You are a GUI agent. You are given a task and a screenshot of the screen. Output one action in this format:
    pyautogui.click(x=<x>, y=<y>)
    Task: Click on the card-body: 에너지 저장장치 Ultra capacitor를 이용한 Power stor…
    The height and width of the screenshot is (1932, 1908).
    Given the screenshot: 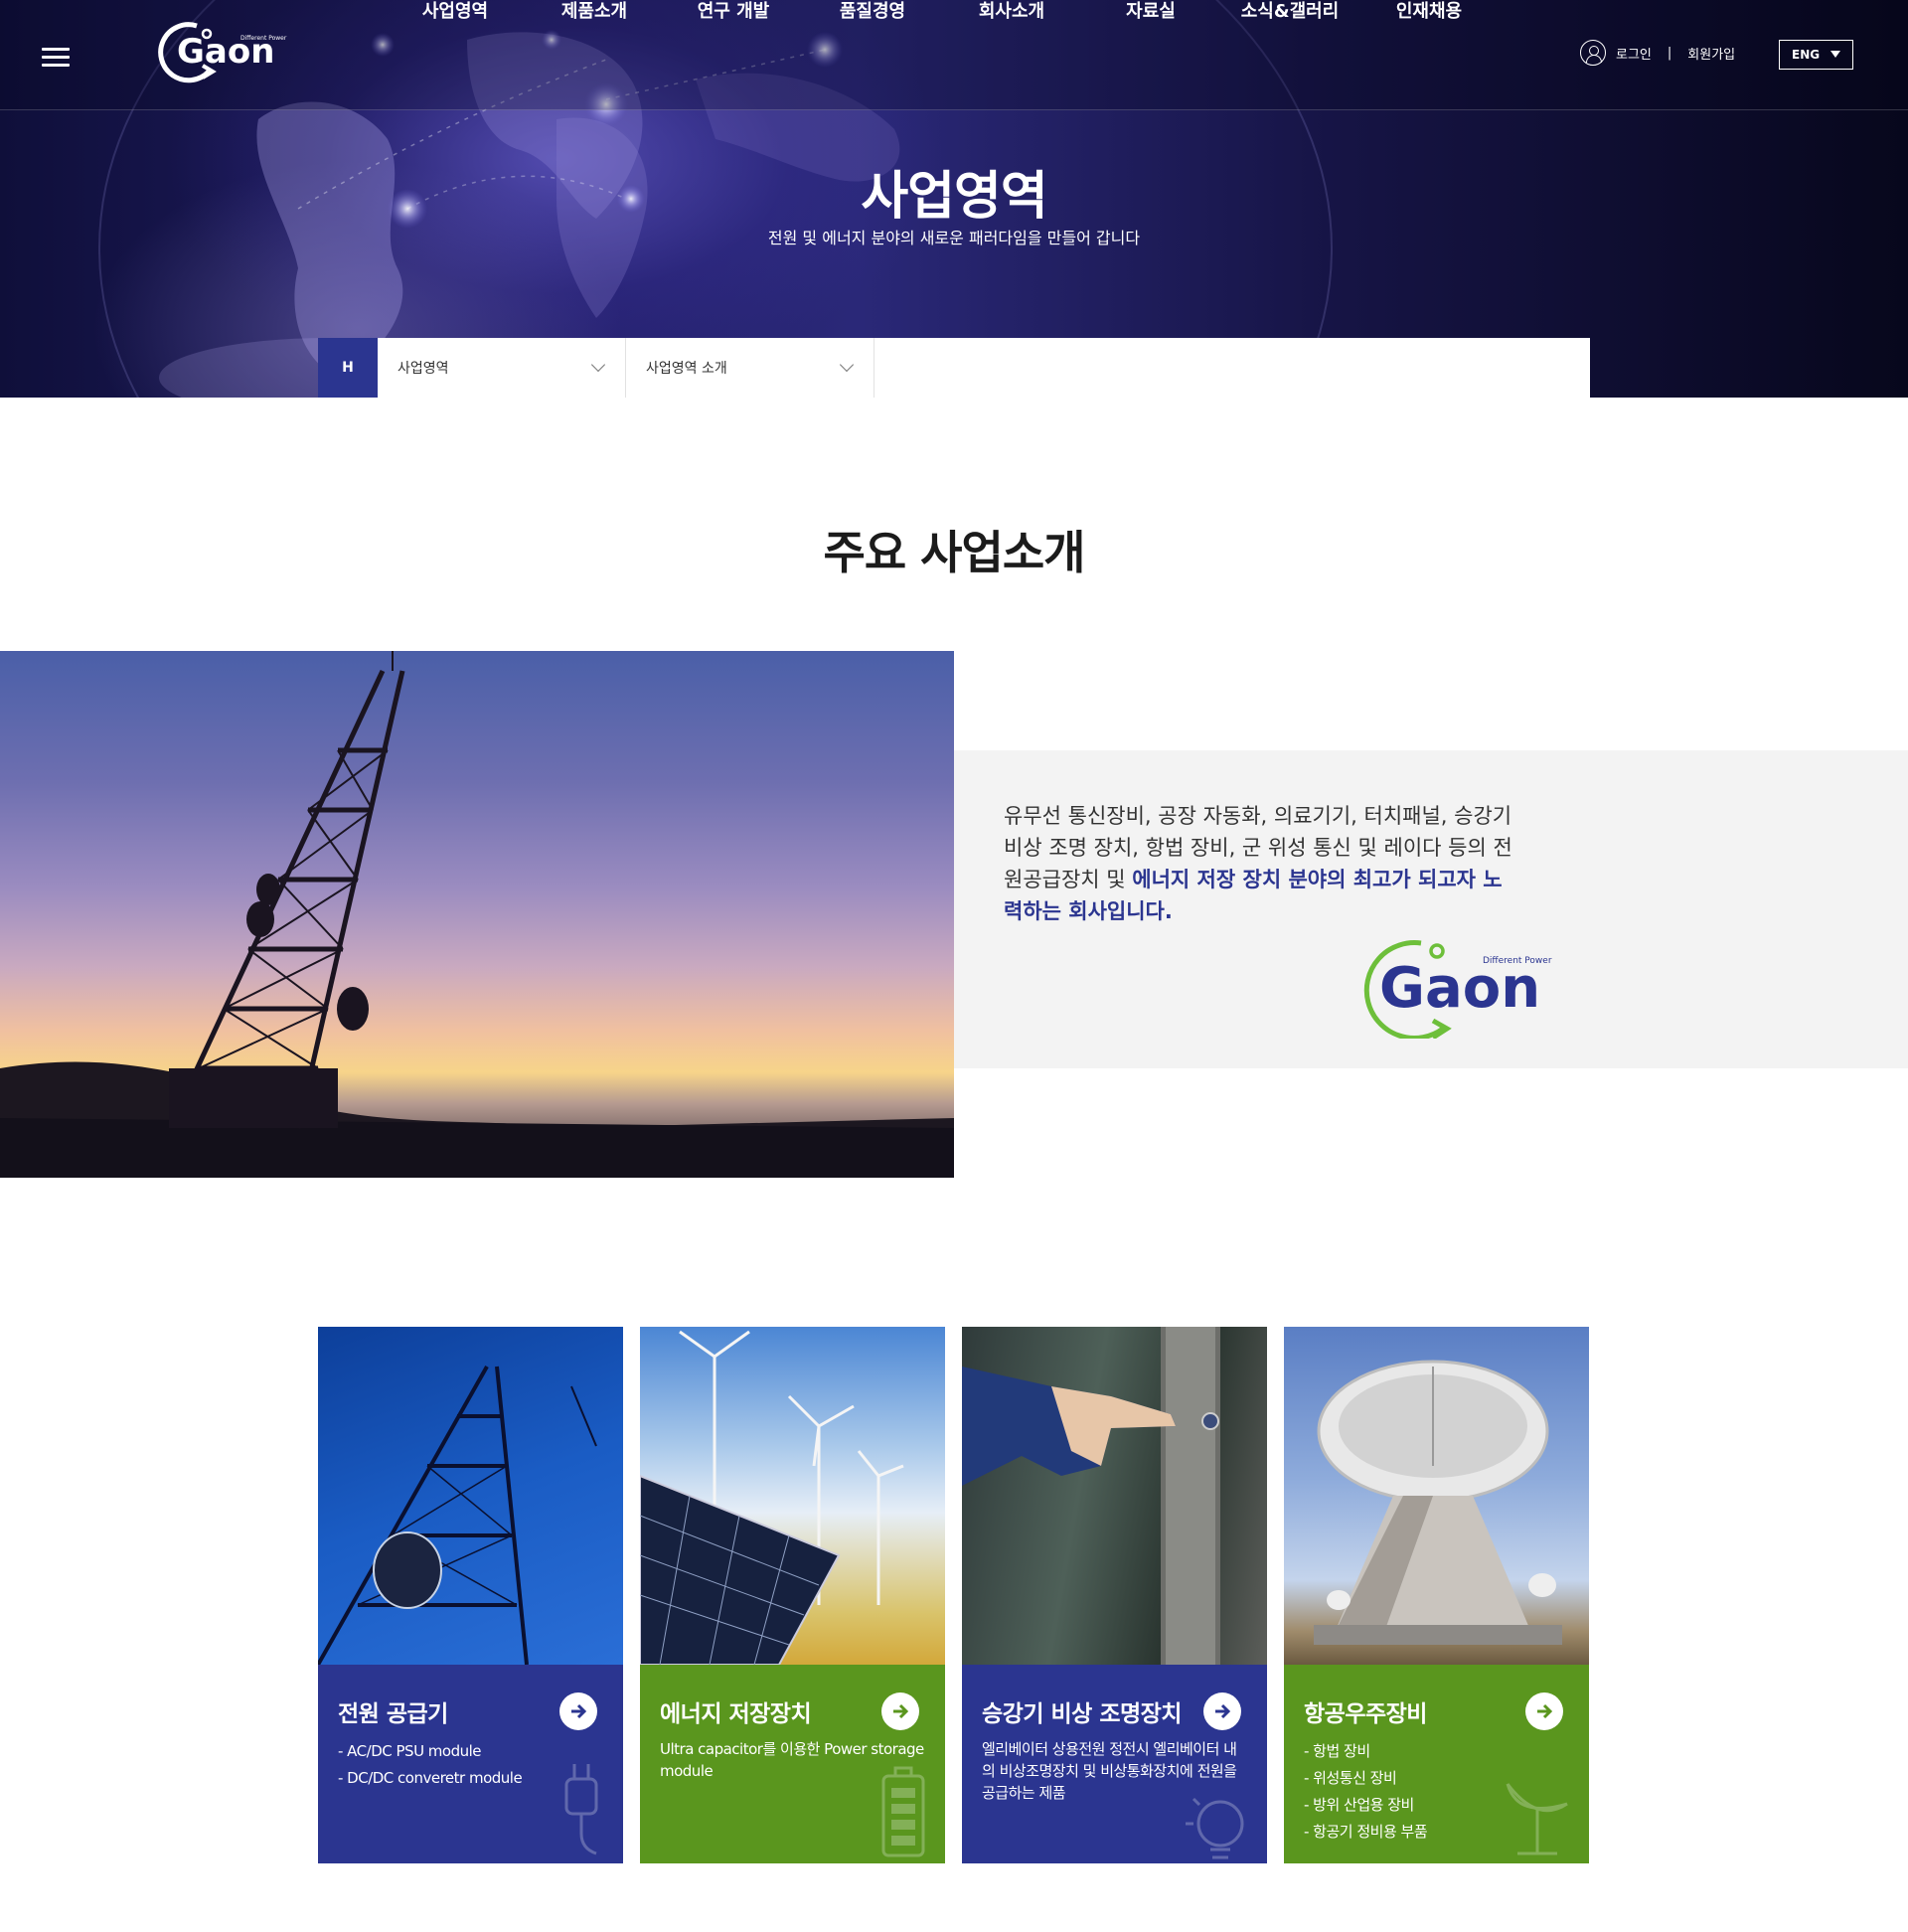 What is the action you would take?
    pyautogui.click(x=792, y=1764)
    